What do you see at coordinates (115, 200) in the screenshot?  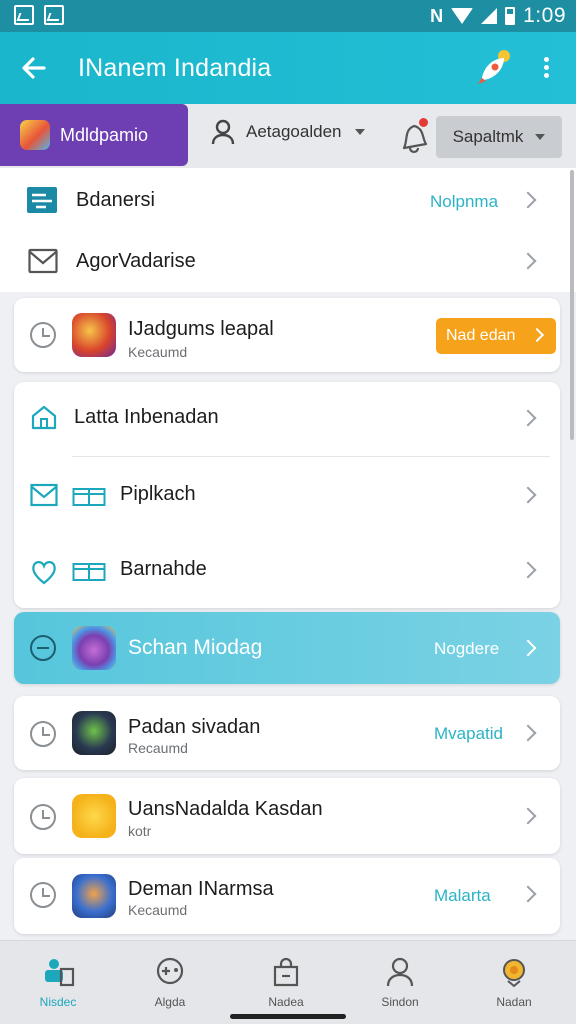 I see `list-item-label: Bdanersi` at bounding box center [115, 200].